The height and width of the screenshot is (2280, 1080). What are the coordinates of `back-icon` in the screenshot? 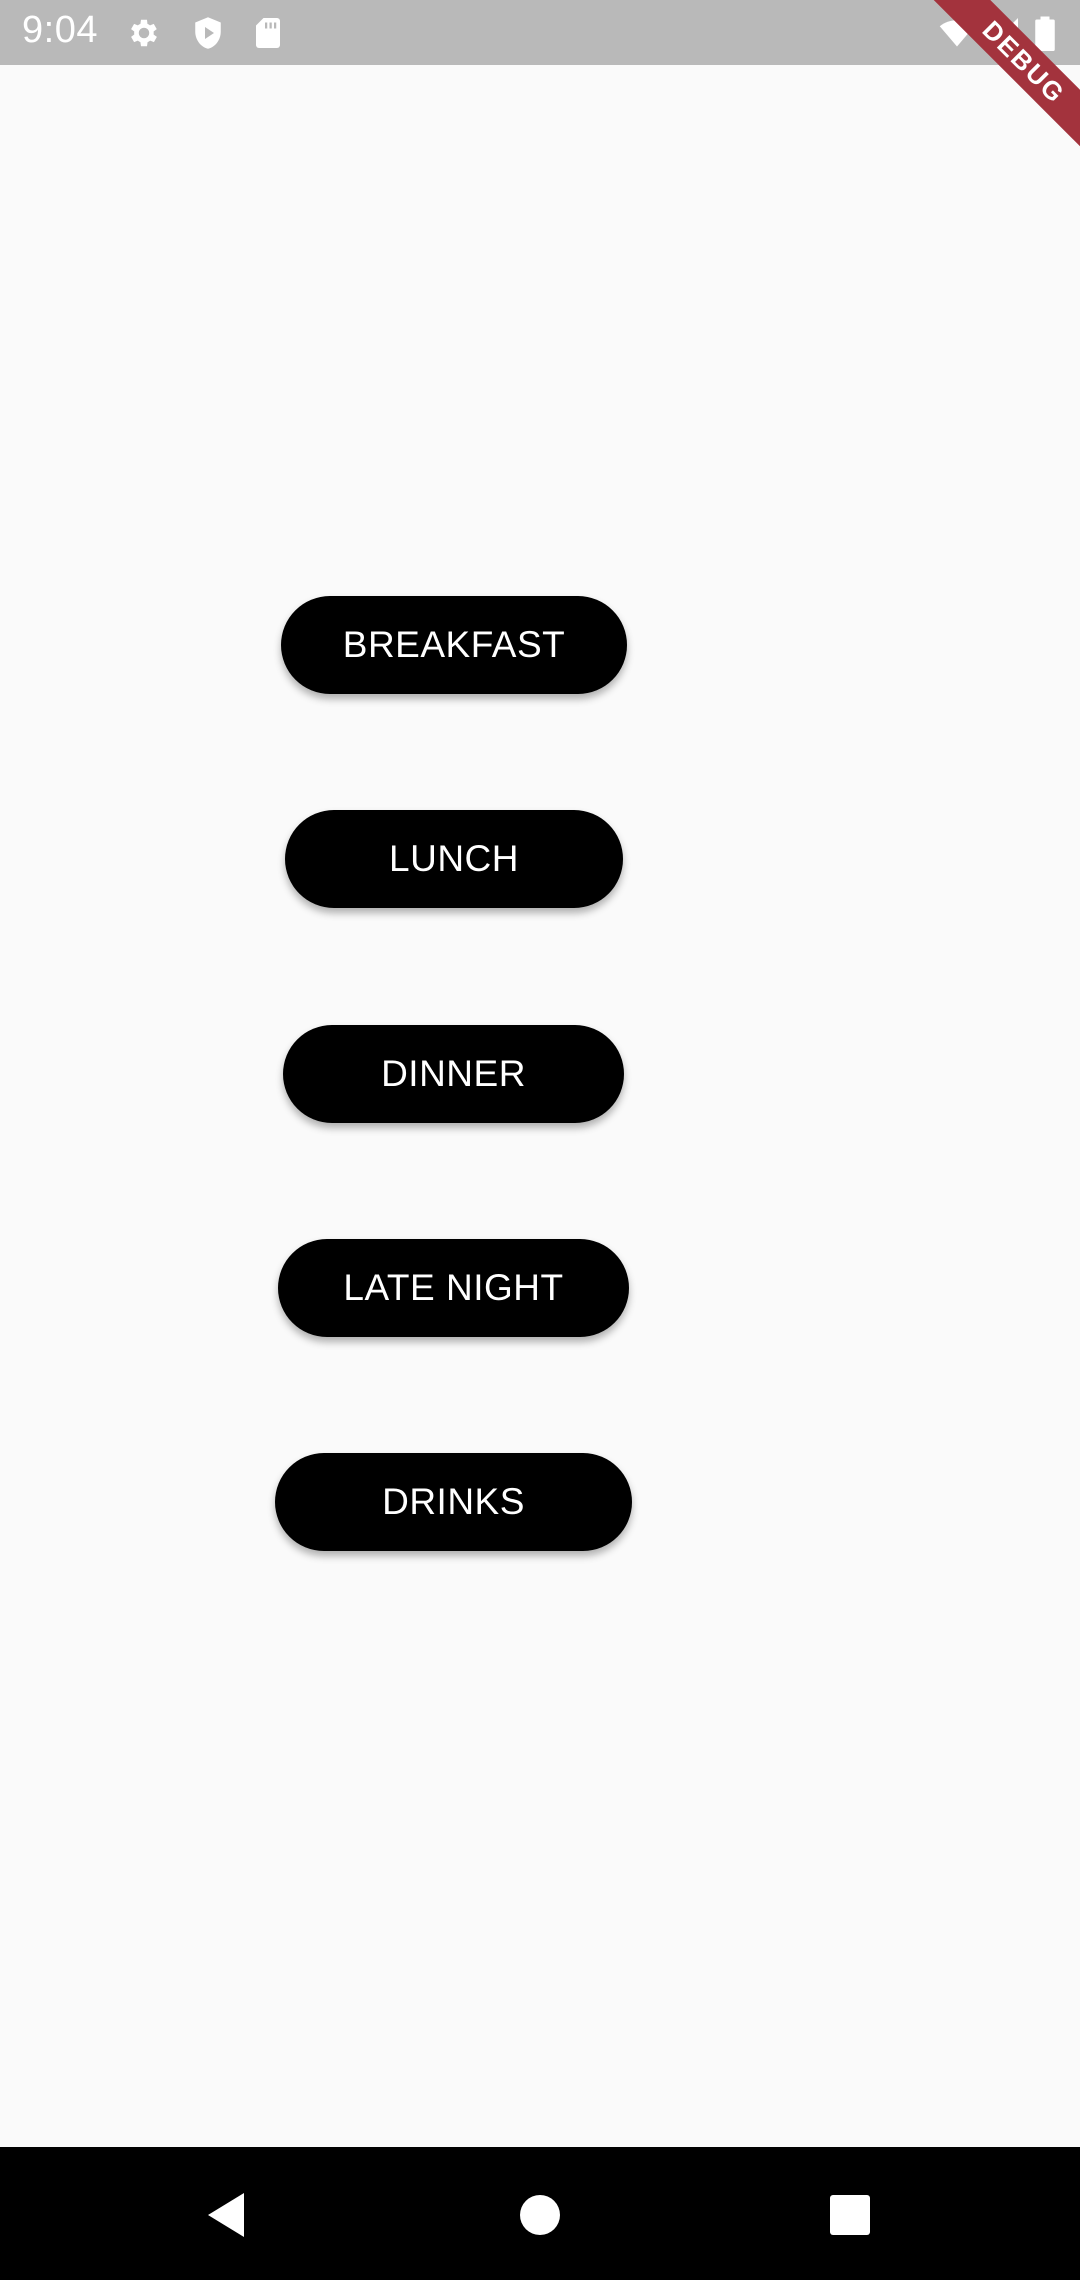 It's located at (226, 2215).